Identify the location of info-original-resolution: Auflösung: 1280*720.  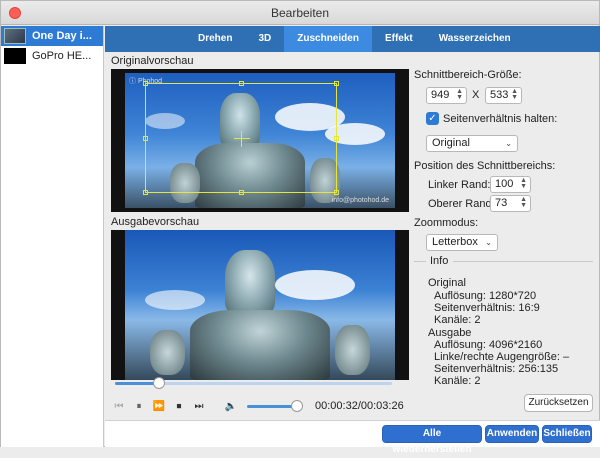
(485, 296).